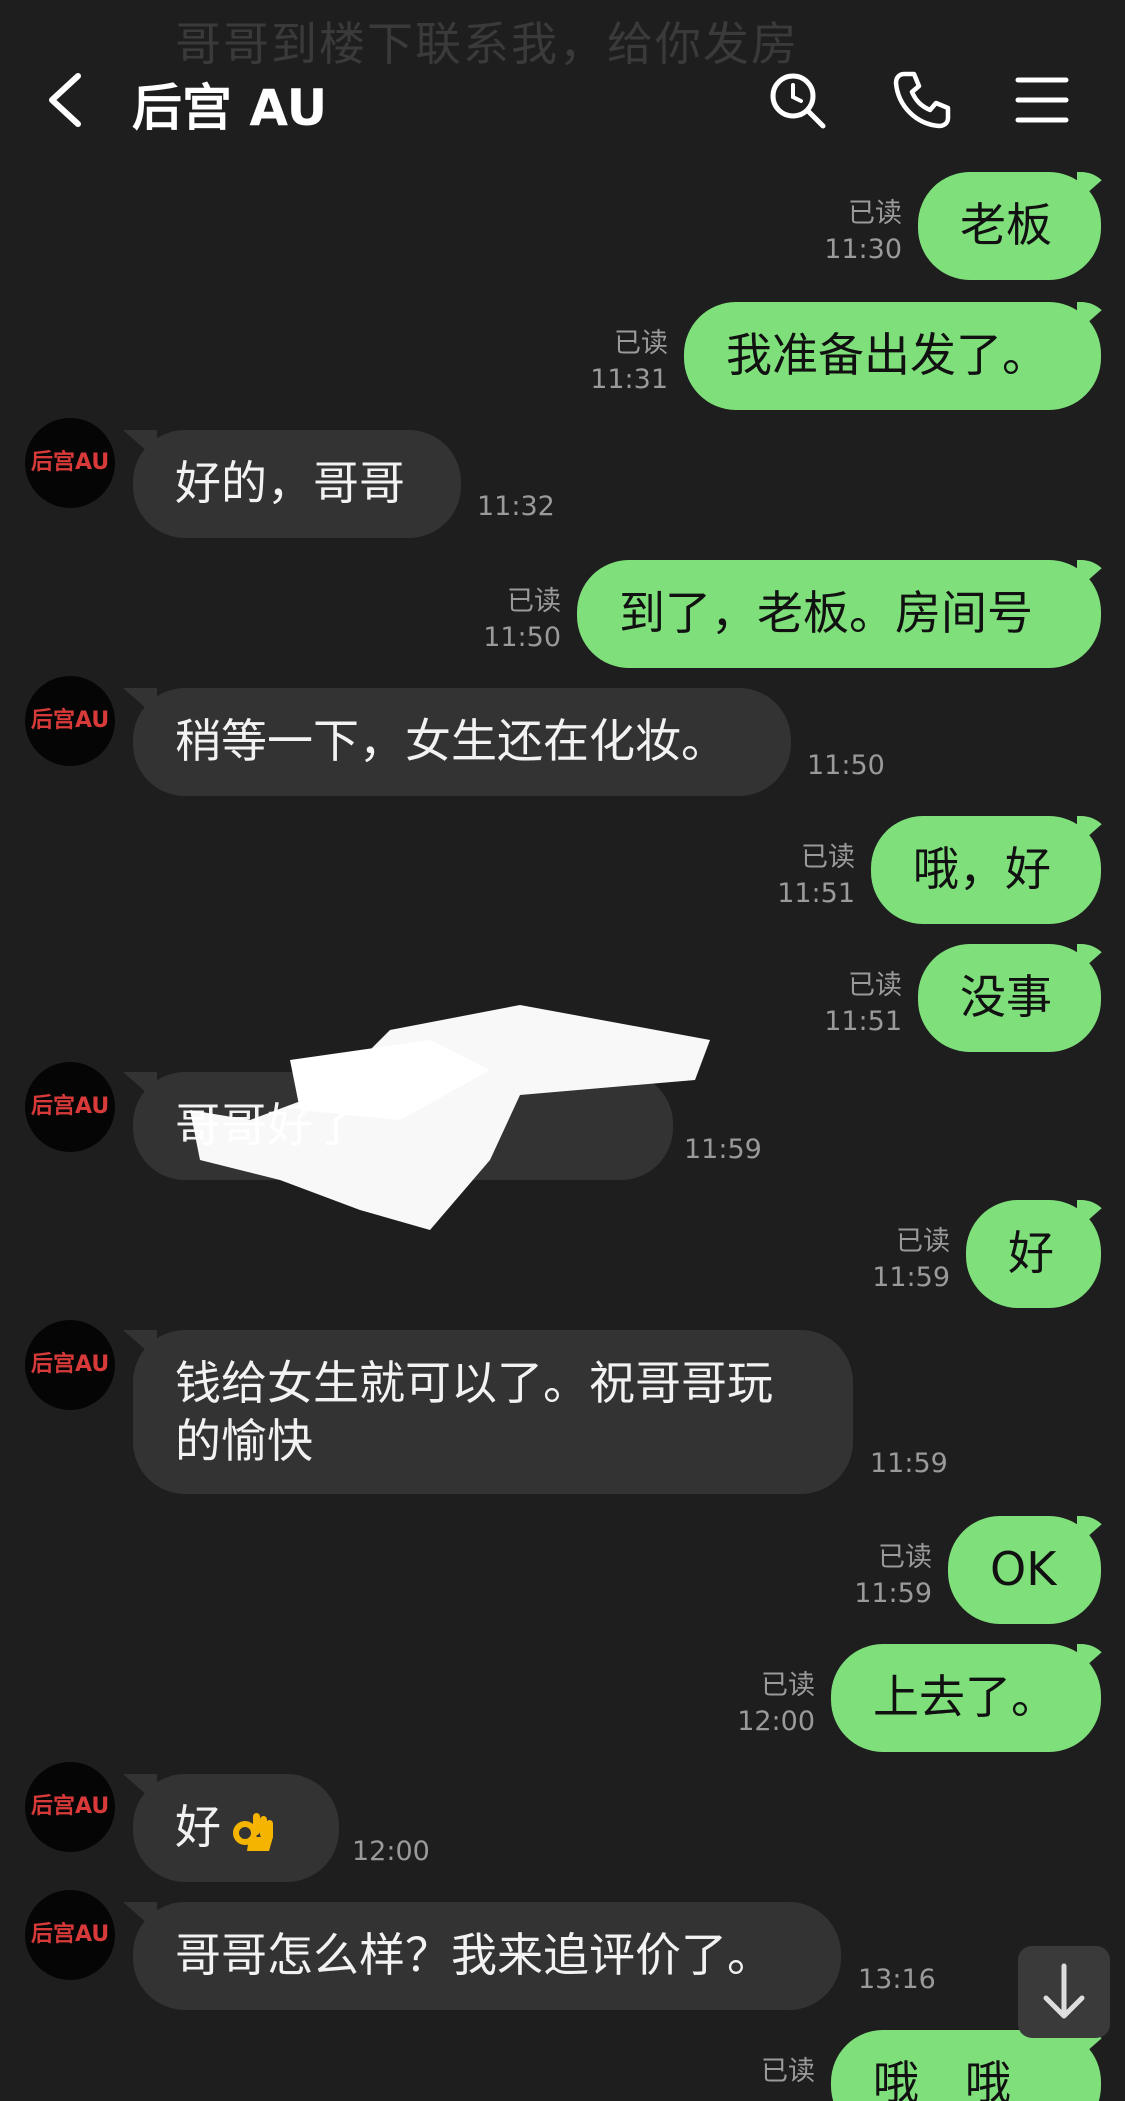 The height and width of the screenshot is (2101, 1125). Describe the element at coordinates (617, 362) in the screenshot. I see `message-meta: 已读 11:31` at that location.